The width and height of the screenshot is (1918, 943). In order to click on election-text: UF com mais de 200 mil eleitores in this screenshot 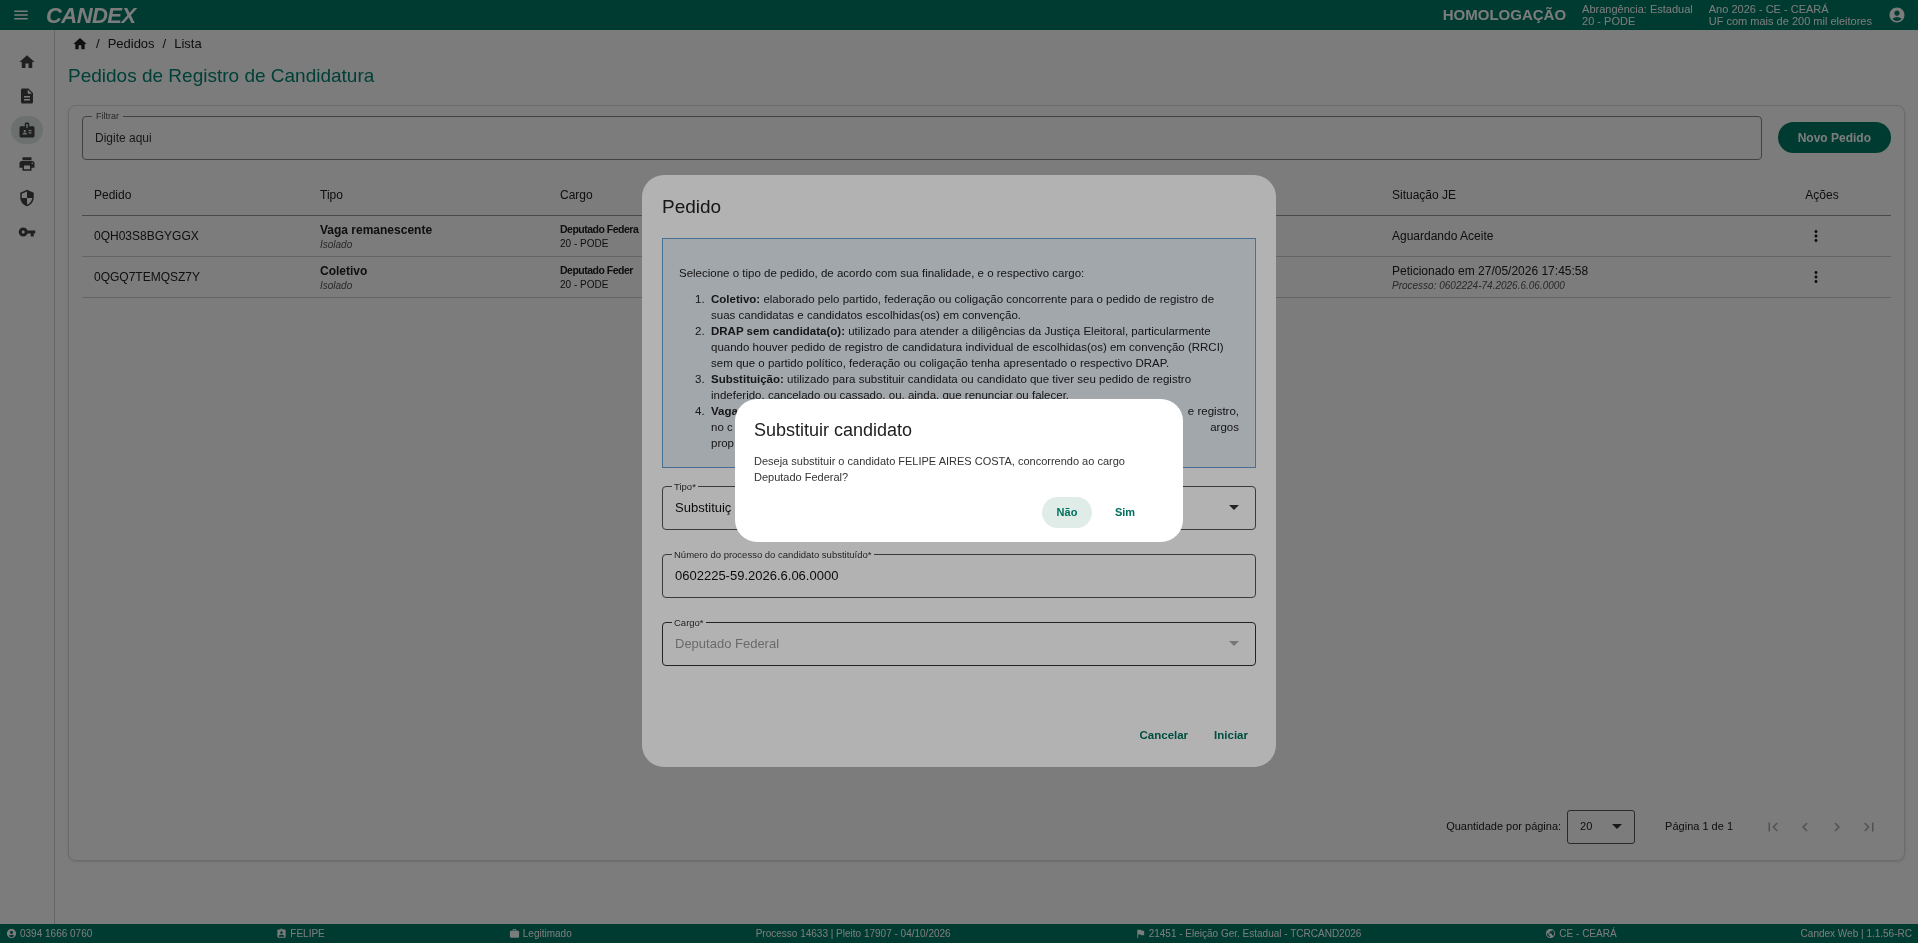, I will do `click(1790, 21)`.